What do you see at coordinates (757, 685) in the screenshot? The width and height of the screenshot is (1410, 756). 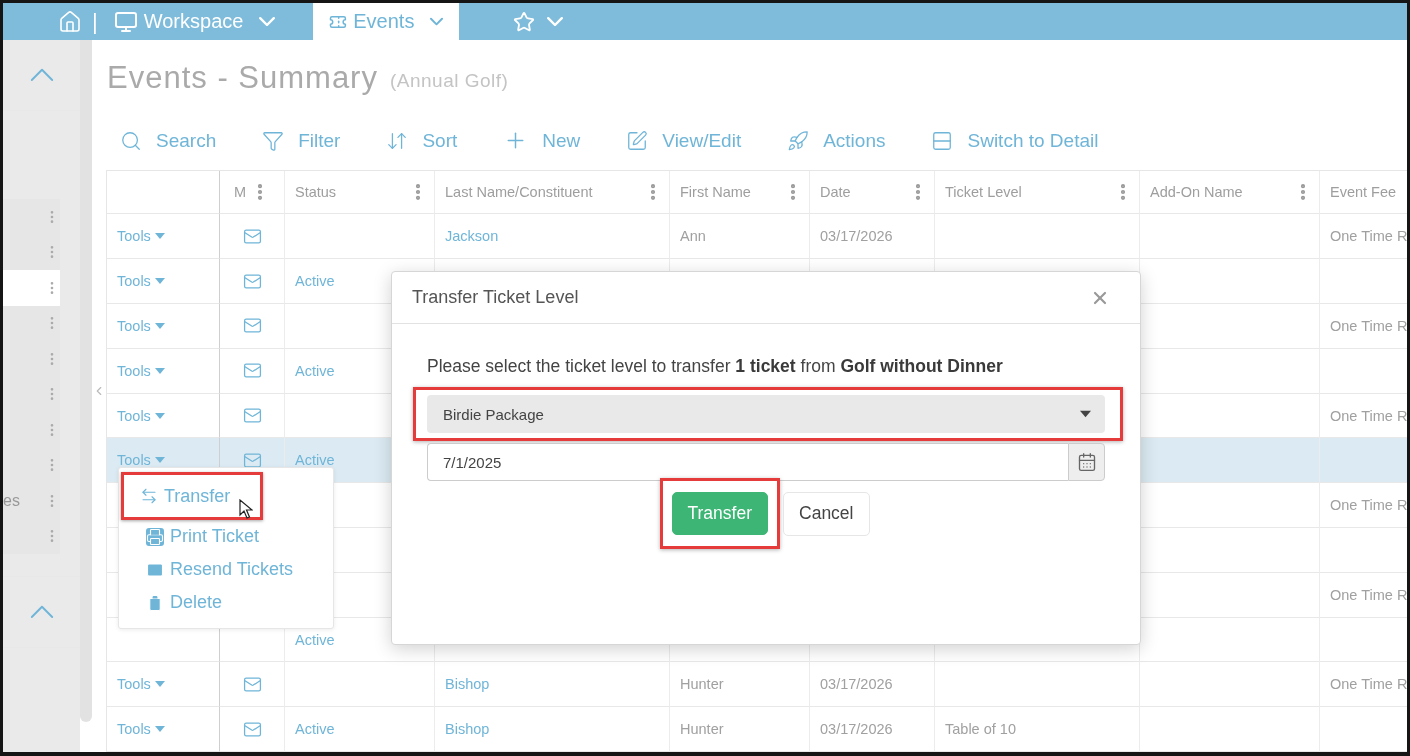 I see `table-row: Tools Bishop Hunter 03/17/2026 One Time R` at bounding box center [757, 685].